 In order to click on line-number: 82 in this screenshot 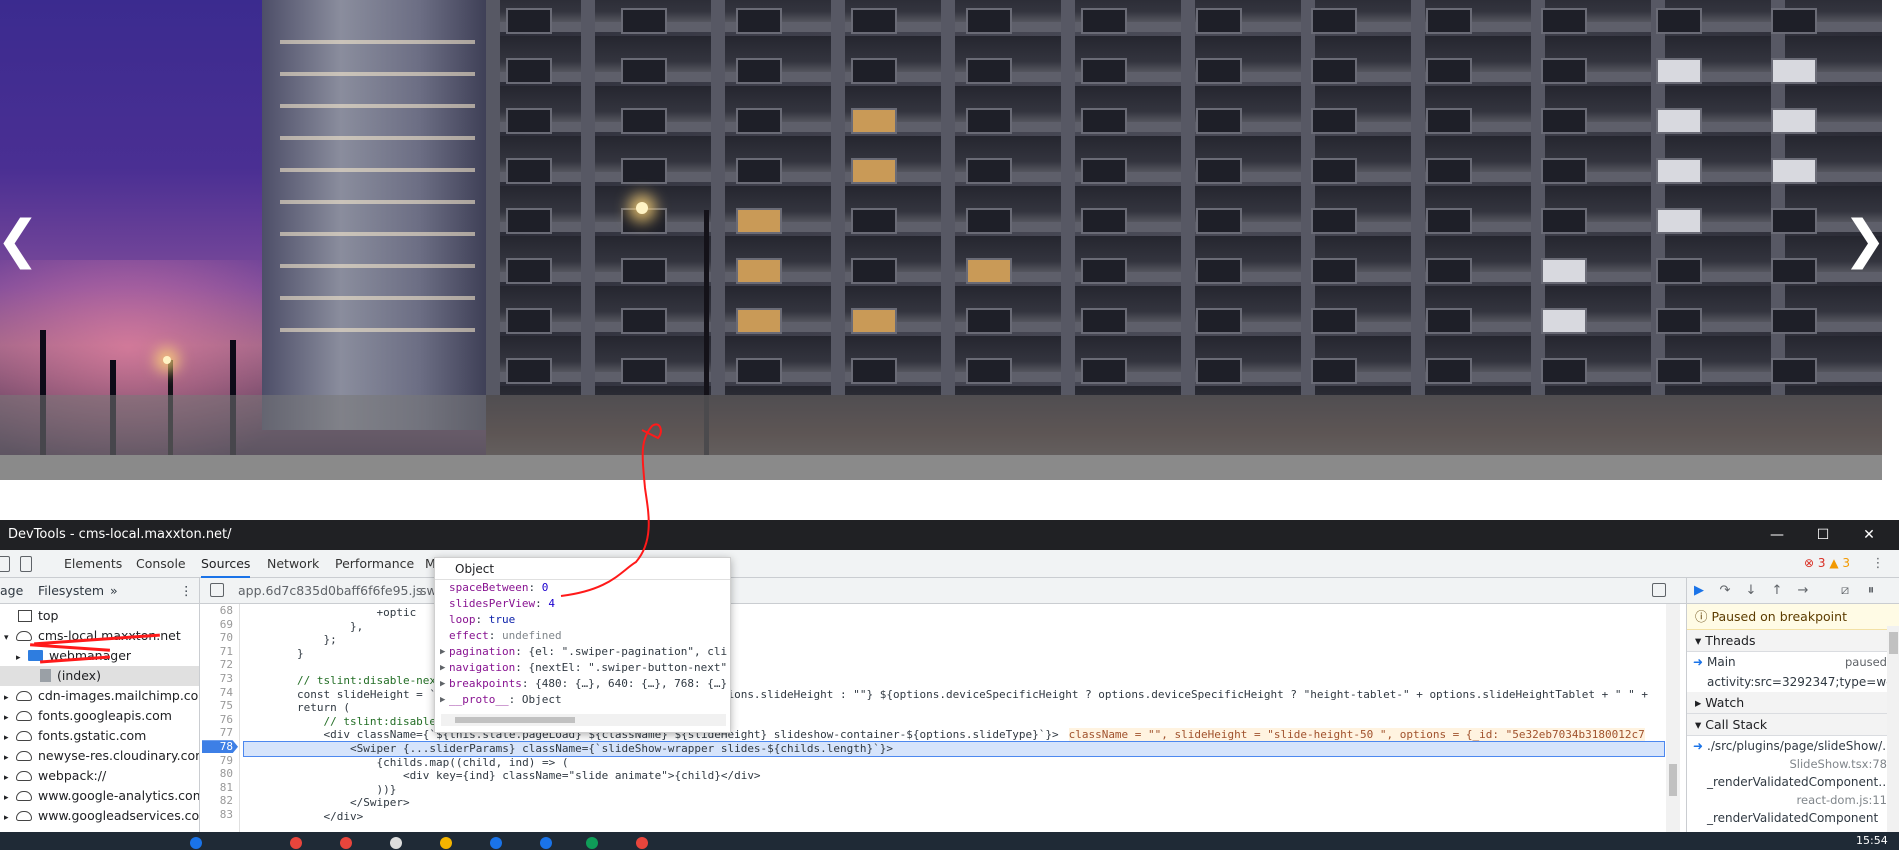, I will do `click(226, 801)`.